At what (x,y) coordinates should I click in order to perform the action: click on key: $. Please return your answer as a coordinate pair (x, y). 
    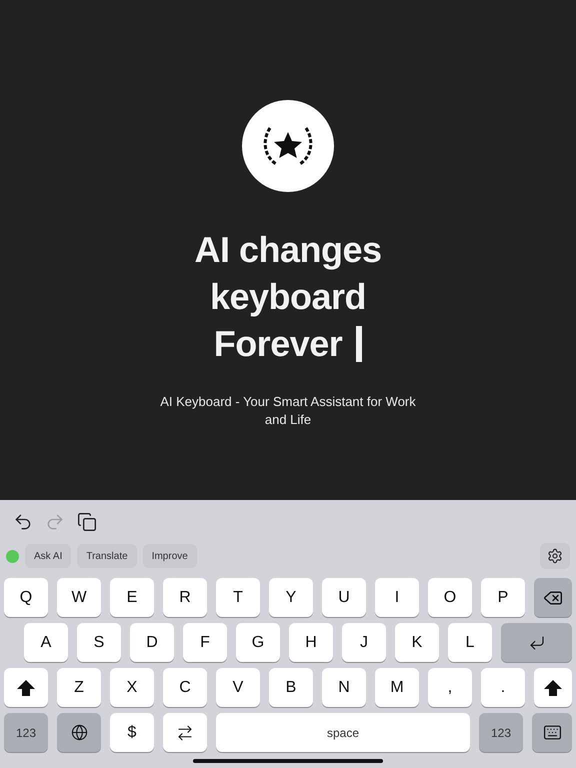
    Looking at the image, I should click on (132, 732).